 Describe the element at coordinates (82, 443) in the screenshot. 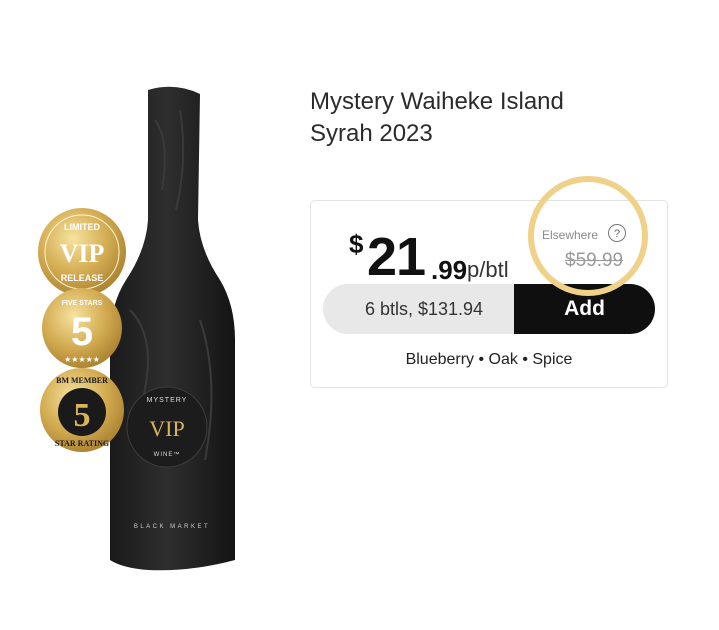

I see `badge-bottom-text: STAR RATING` at that location.